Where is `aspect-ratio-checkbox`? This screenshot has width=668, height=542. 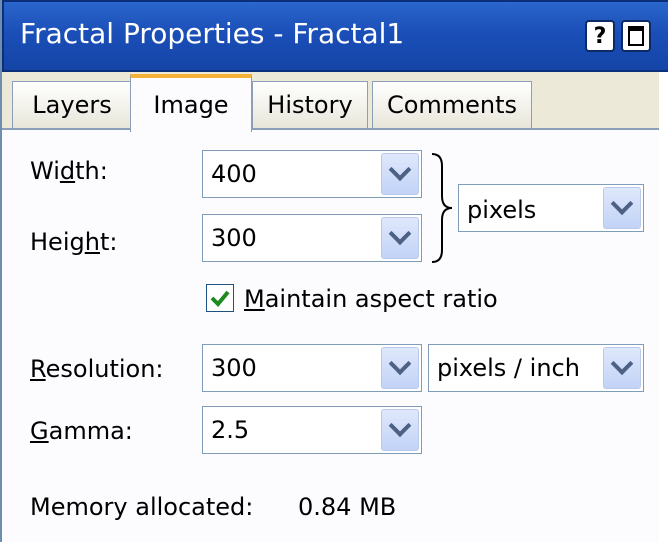 aspect-ratio-checkbox is located at coordinates (220, 298).